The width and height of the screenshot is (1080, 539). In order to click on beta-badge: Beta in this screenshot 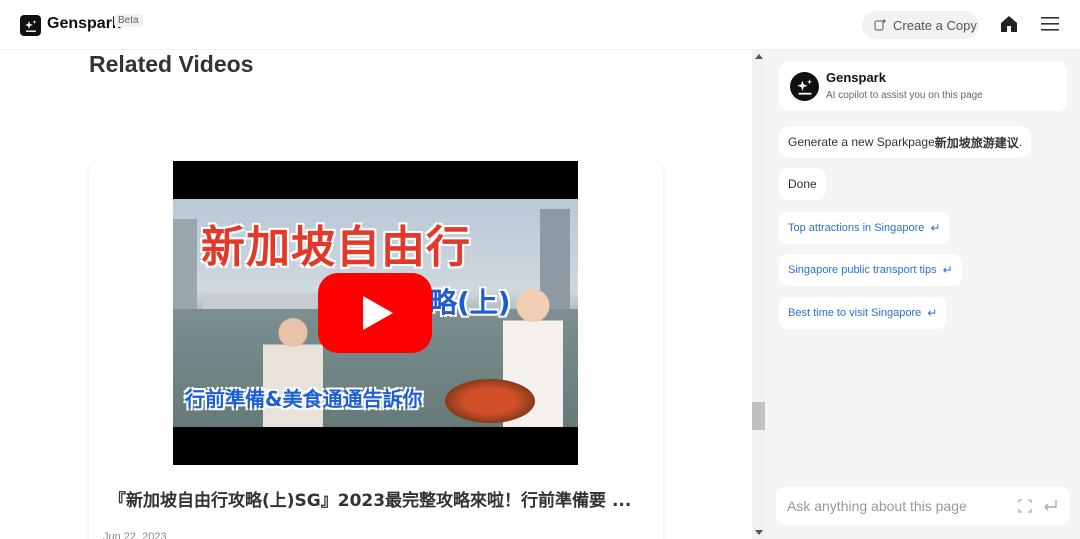, I will do `click(128, 20)`.